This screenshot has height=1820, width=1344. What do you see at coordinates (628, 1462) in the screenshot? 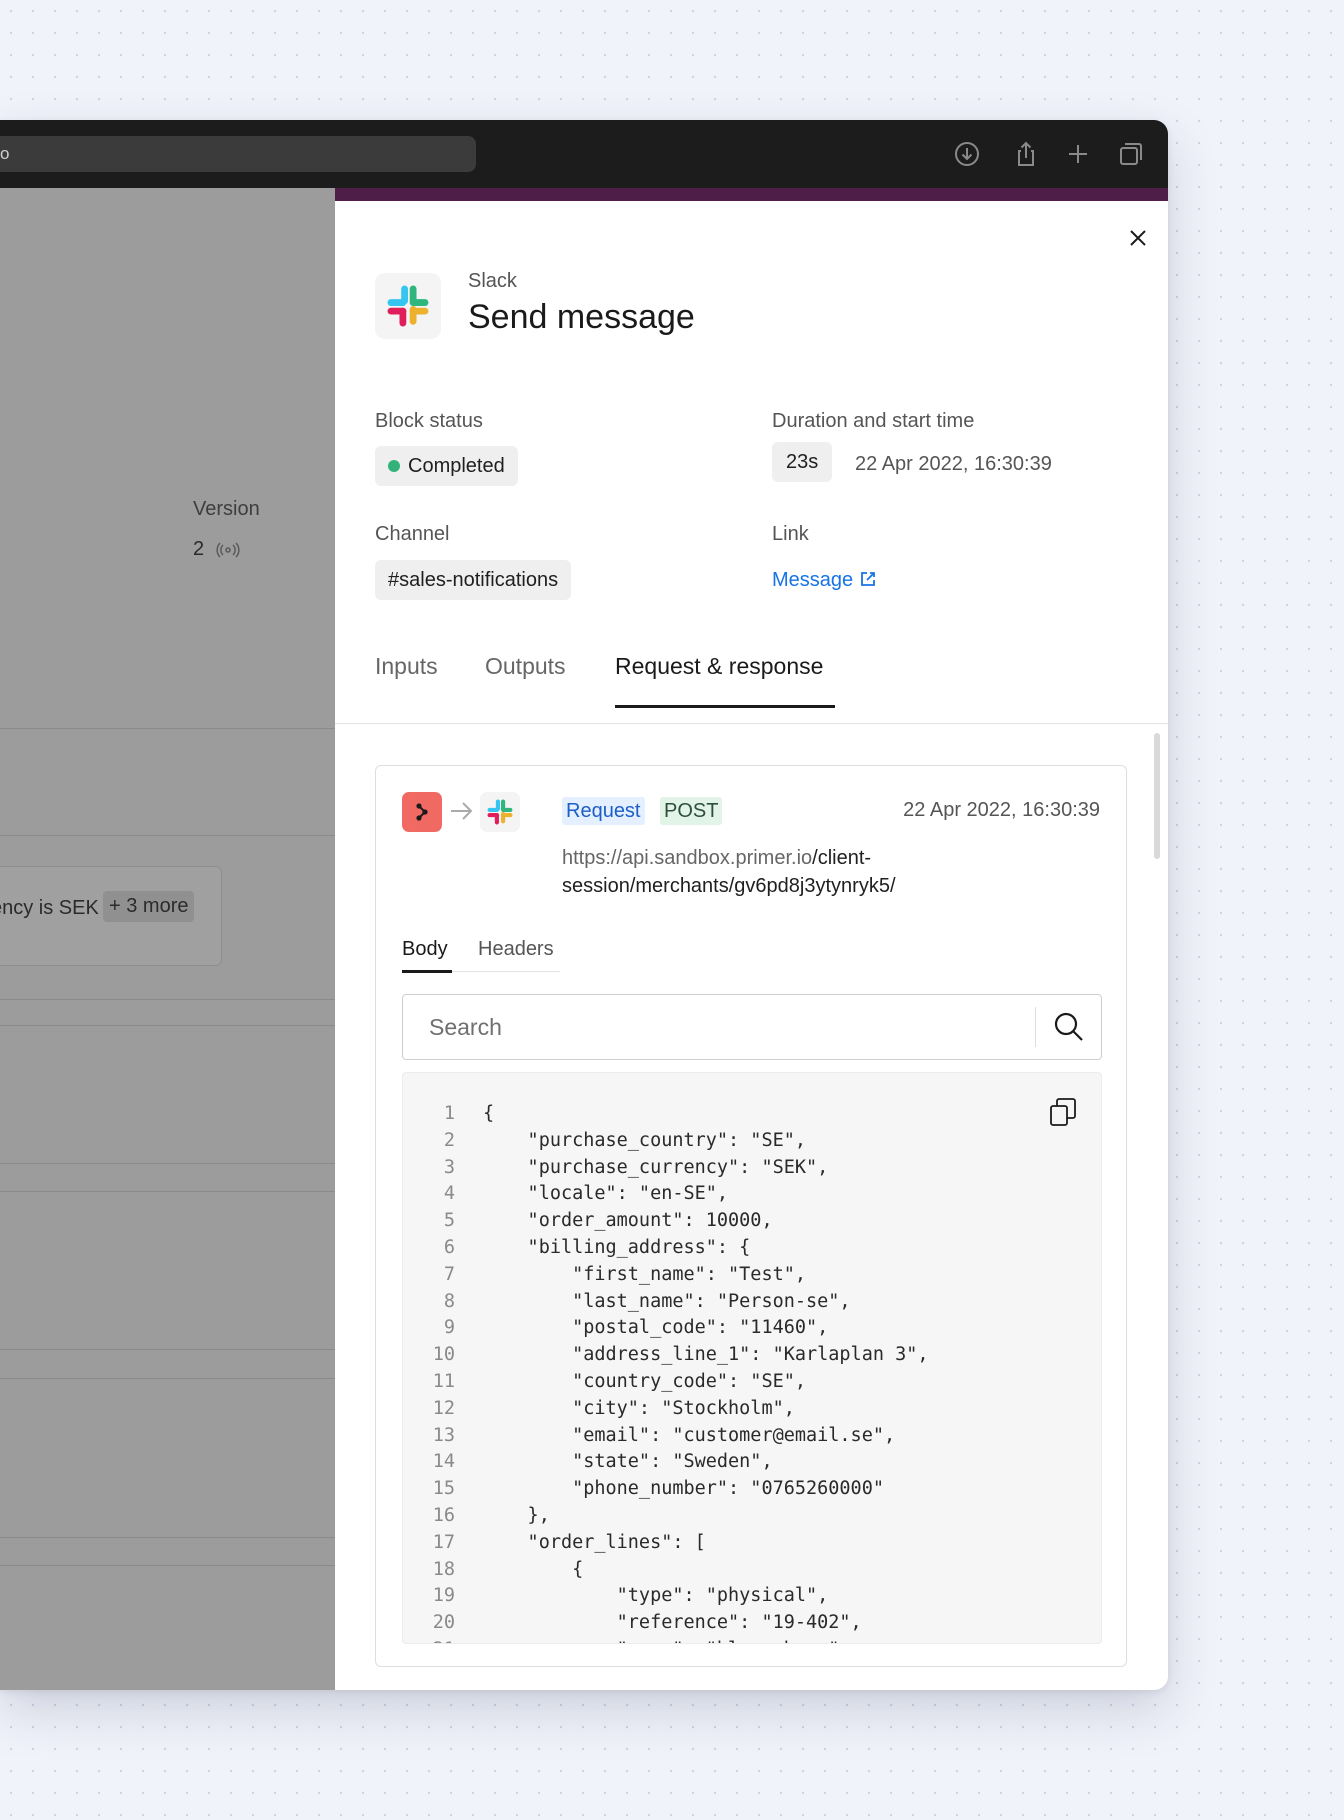
I see `code-text: "state": "Sweden",` at bounding box center [628, 1462].